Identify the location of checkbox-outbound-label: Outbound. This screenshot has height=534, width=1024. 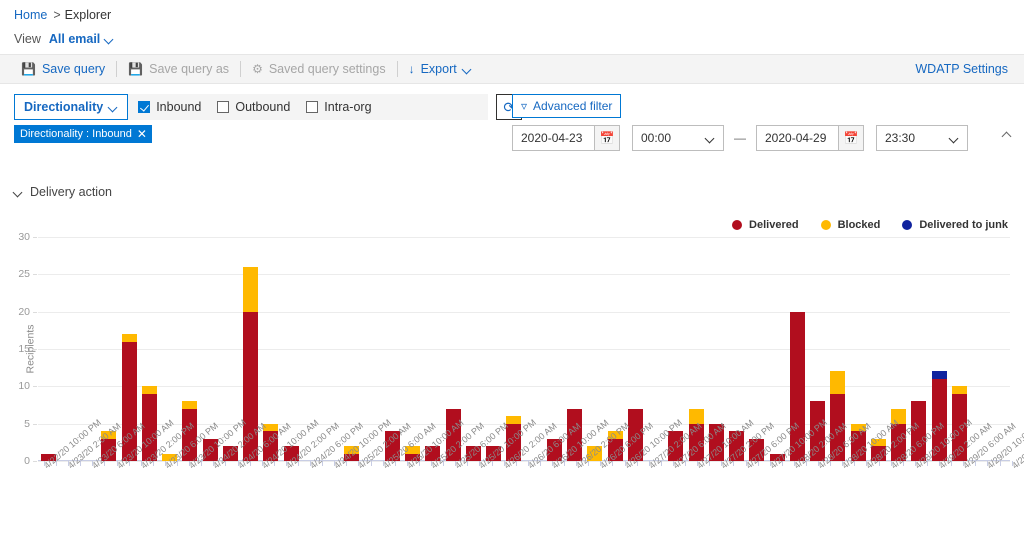
(263, 107).